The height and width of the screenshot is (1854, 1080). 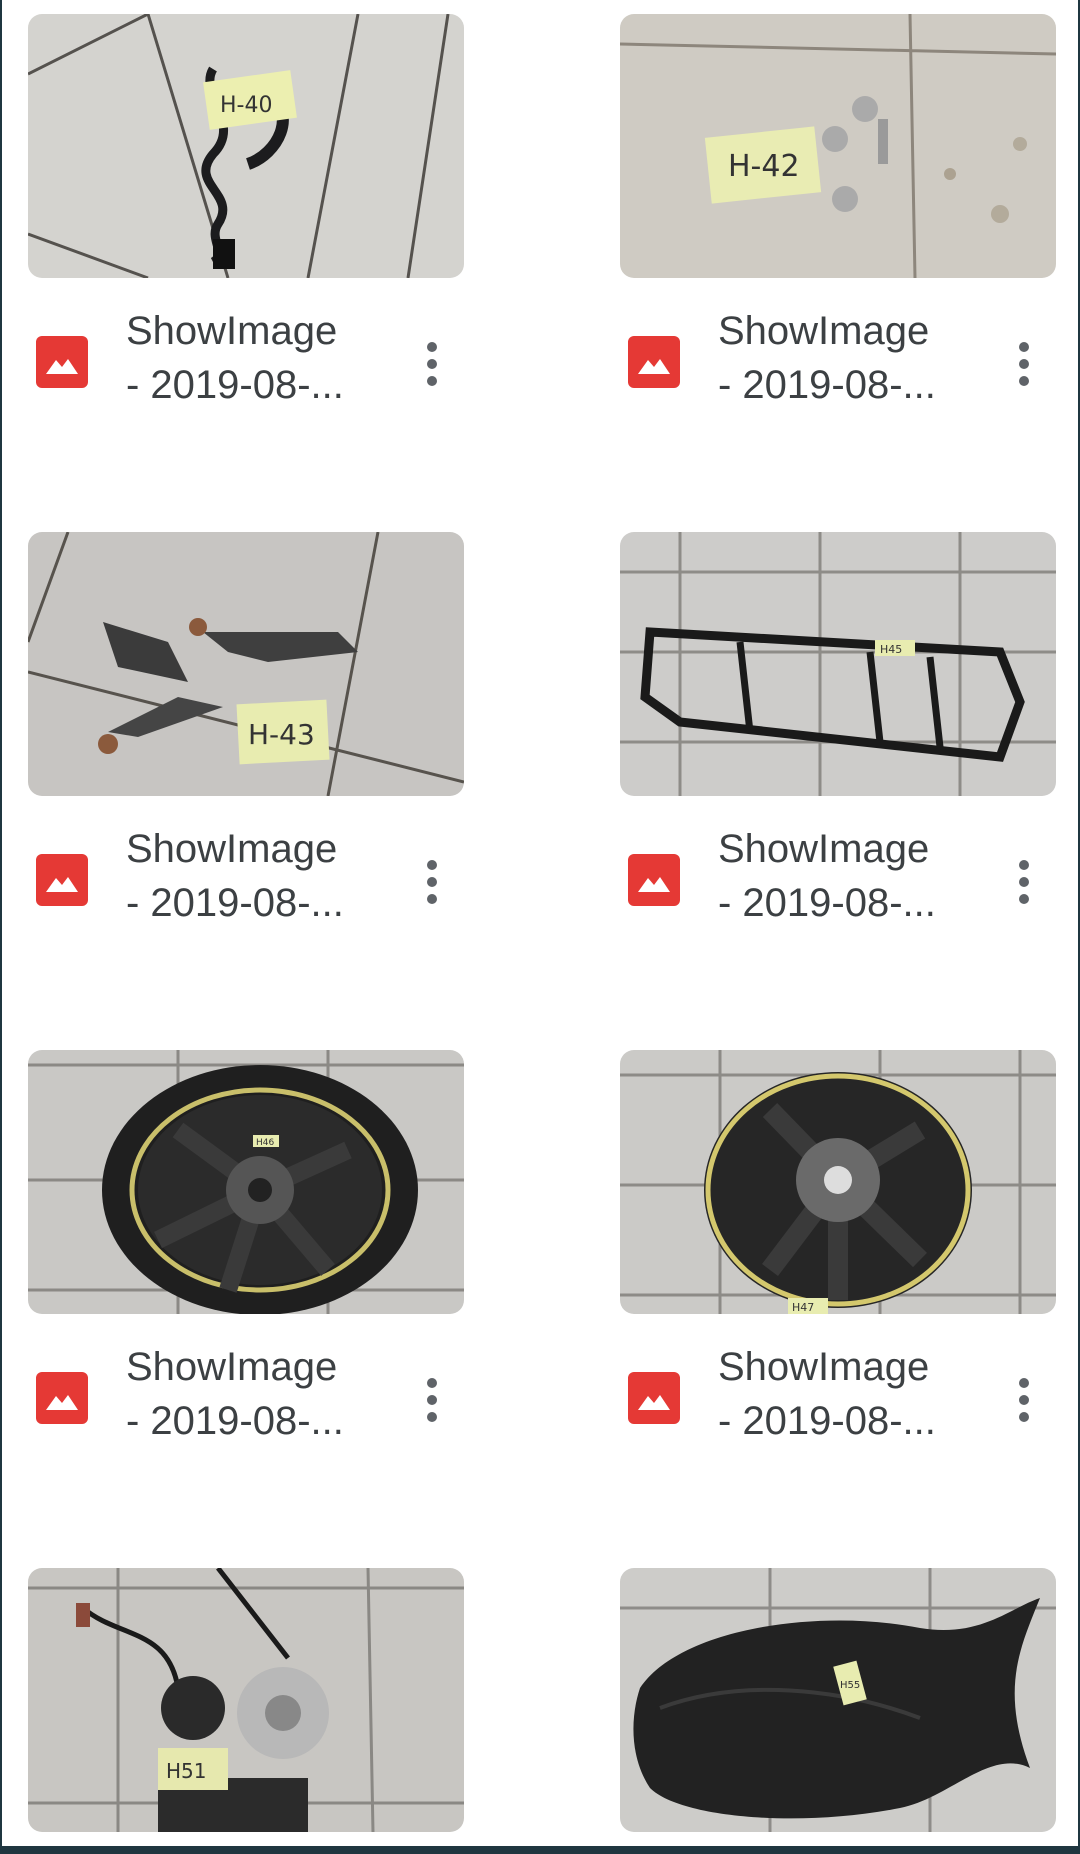 What do you see at coordinates (838, 1182) in the screenshot?
I see `file-thumbnail: H47` at bounding box center [838, 1182].